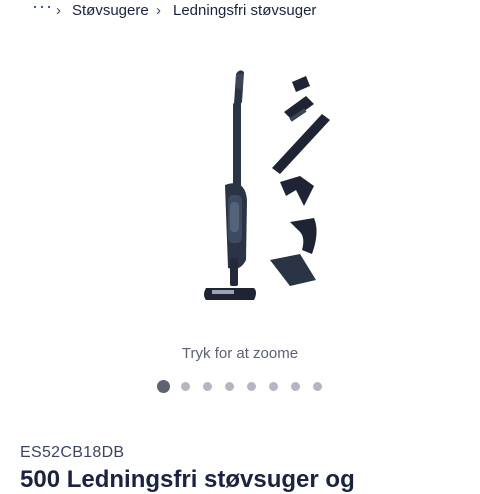 The image size is (480, 494). I want to click on breadcrumb: ··· › Støvsugere › Ledningsfri støvsuger, so click(240, 11).